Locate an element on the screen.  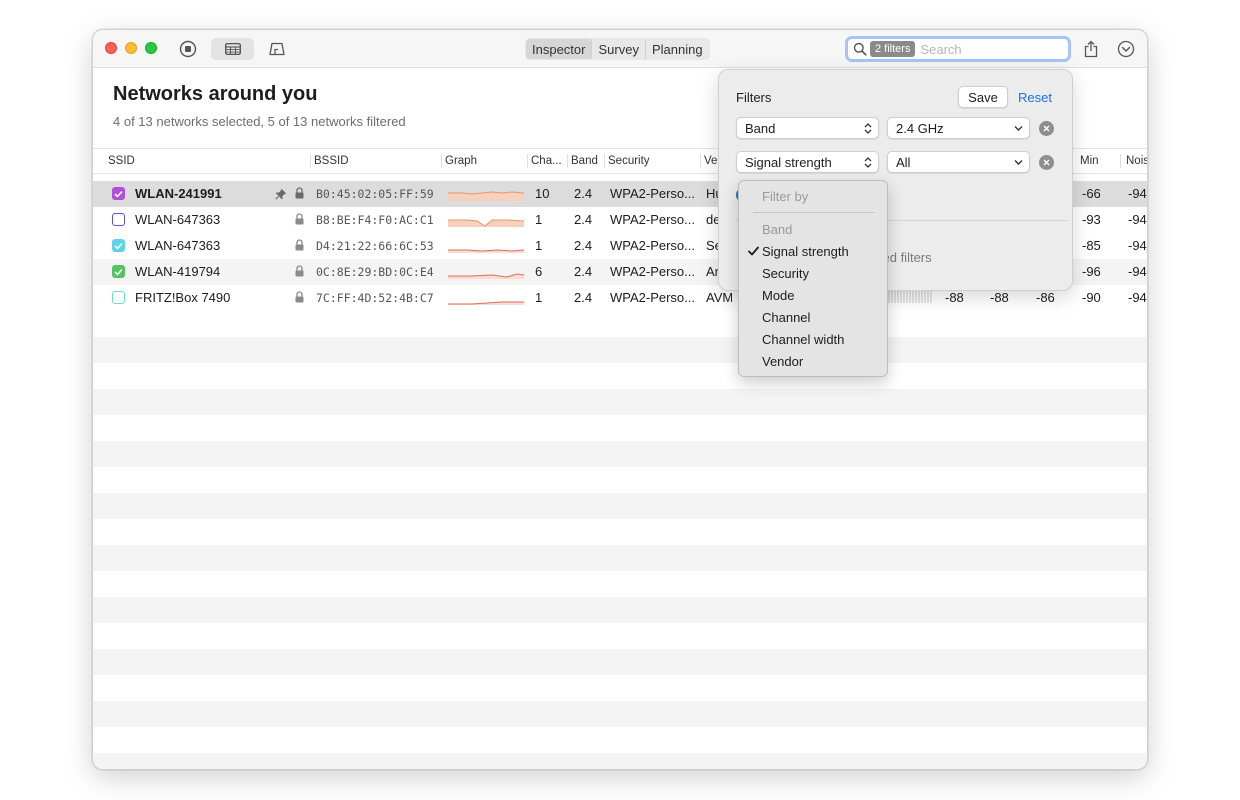
table-icon is located at coordinates (232, 49).